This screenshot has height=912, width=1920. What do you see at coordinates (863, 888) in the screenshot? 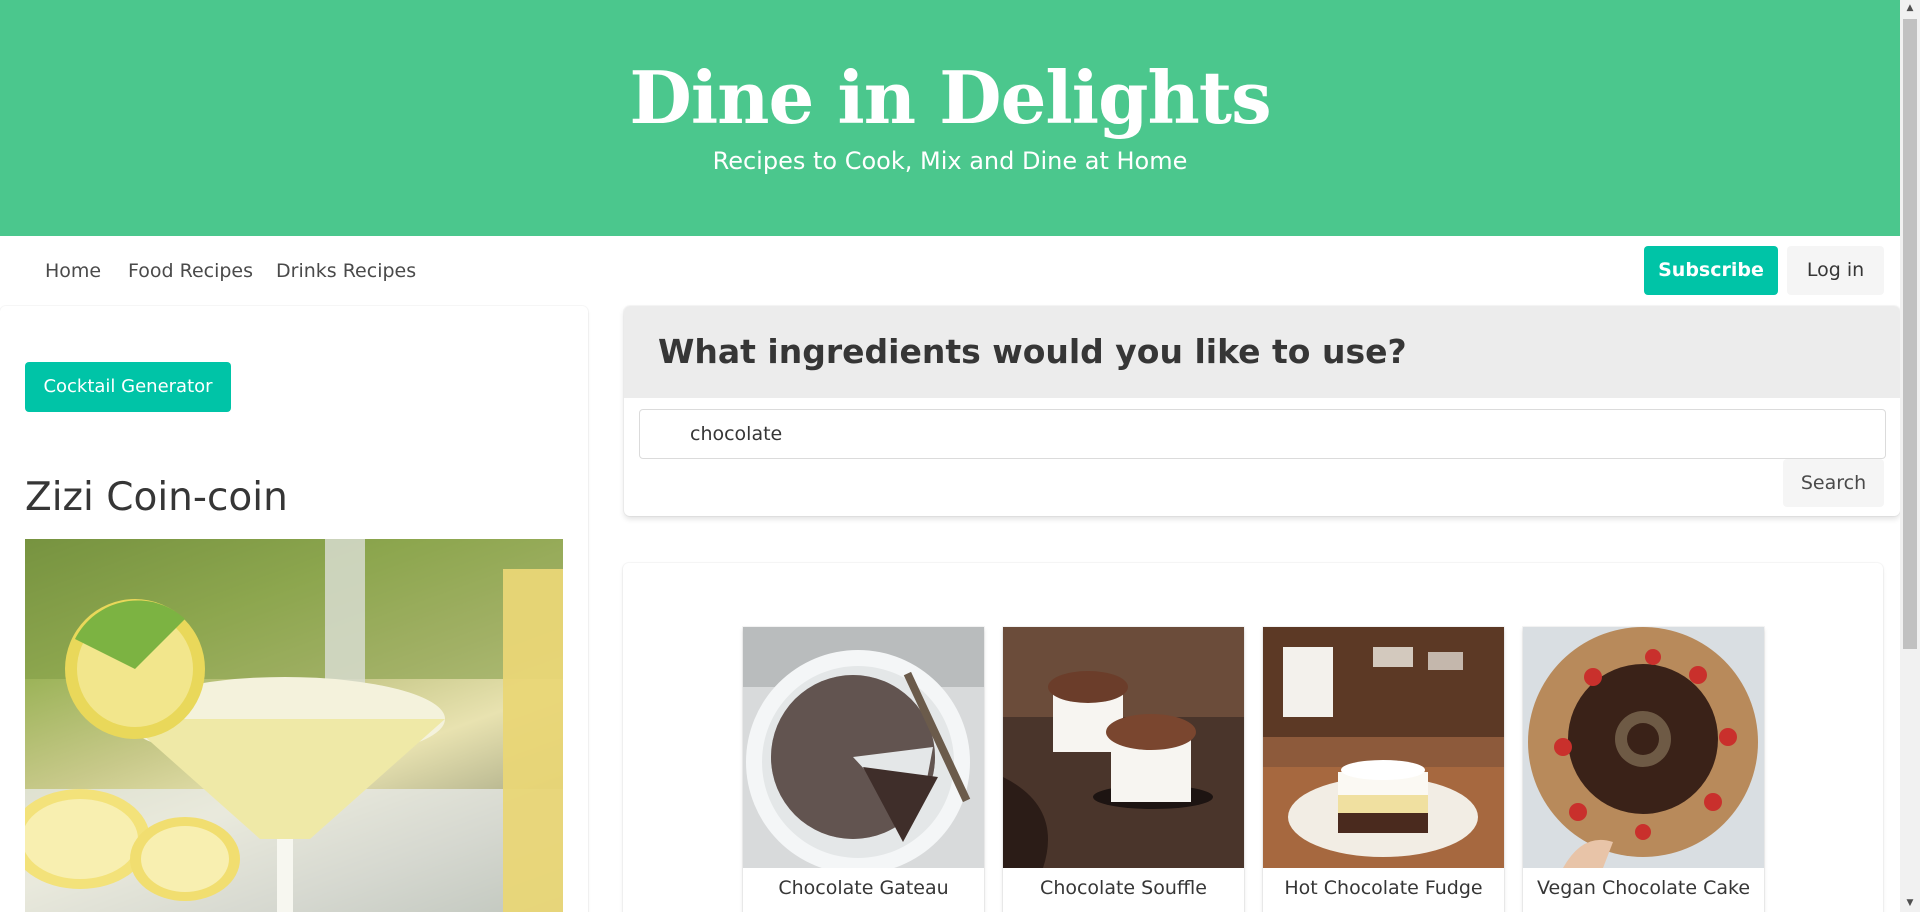
I see `recipe-name: Chocolate Gateau` at bounding box center [863, 888].